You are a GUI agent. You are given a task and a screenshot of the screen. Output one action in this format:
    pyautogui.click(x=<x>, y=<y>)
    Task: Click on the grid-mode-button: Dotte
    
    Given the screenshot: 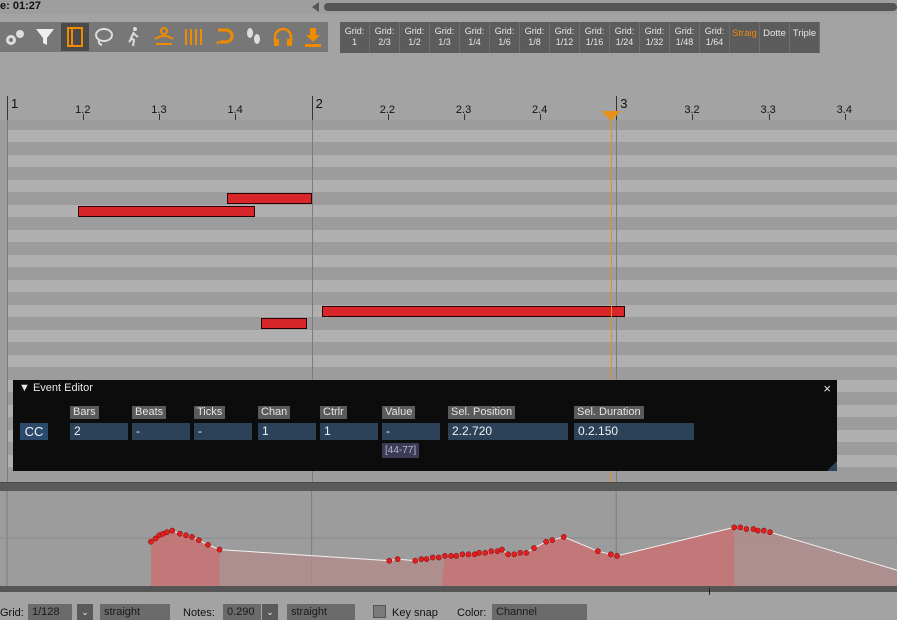 What is the action you would take?
    pyautogui.click(x=774, y=37)
    